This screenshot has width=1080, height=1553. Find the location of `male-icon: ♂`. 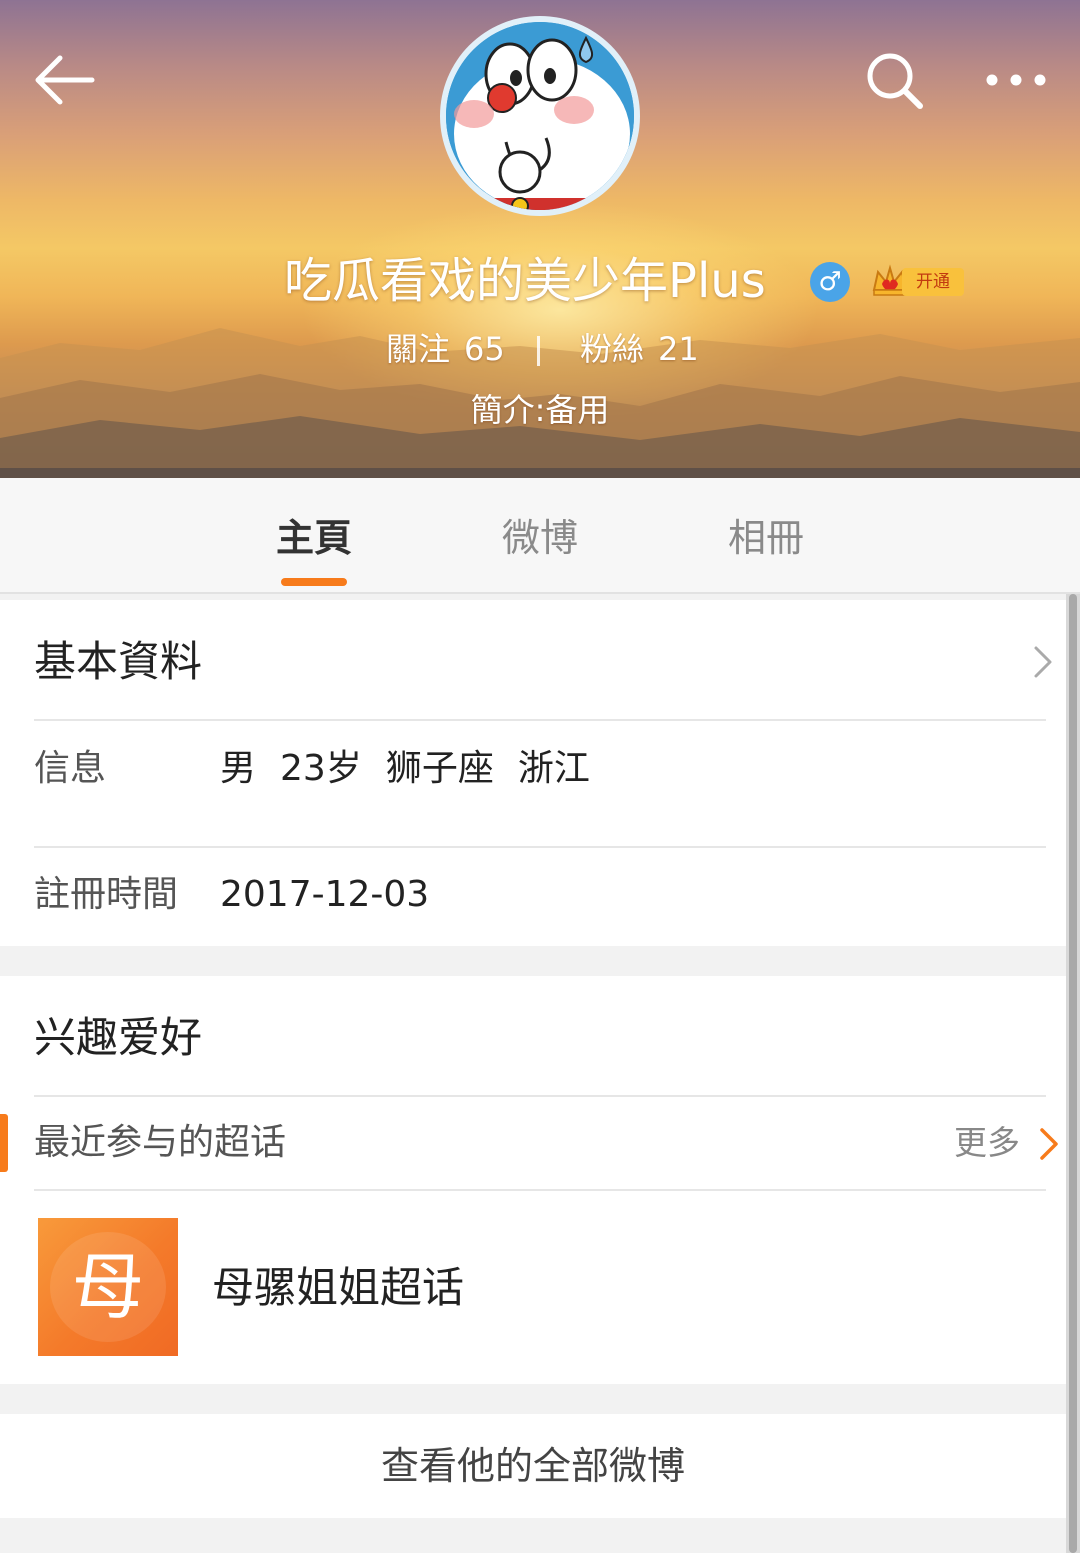

male-icon: ♂ is located at coordinates (830, 282).